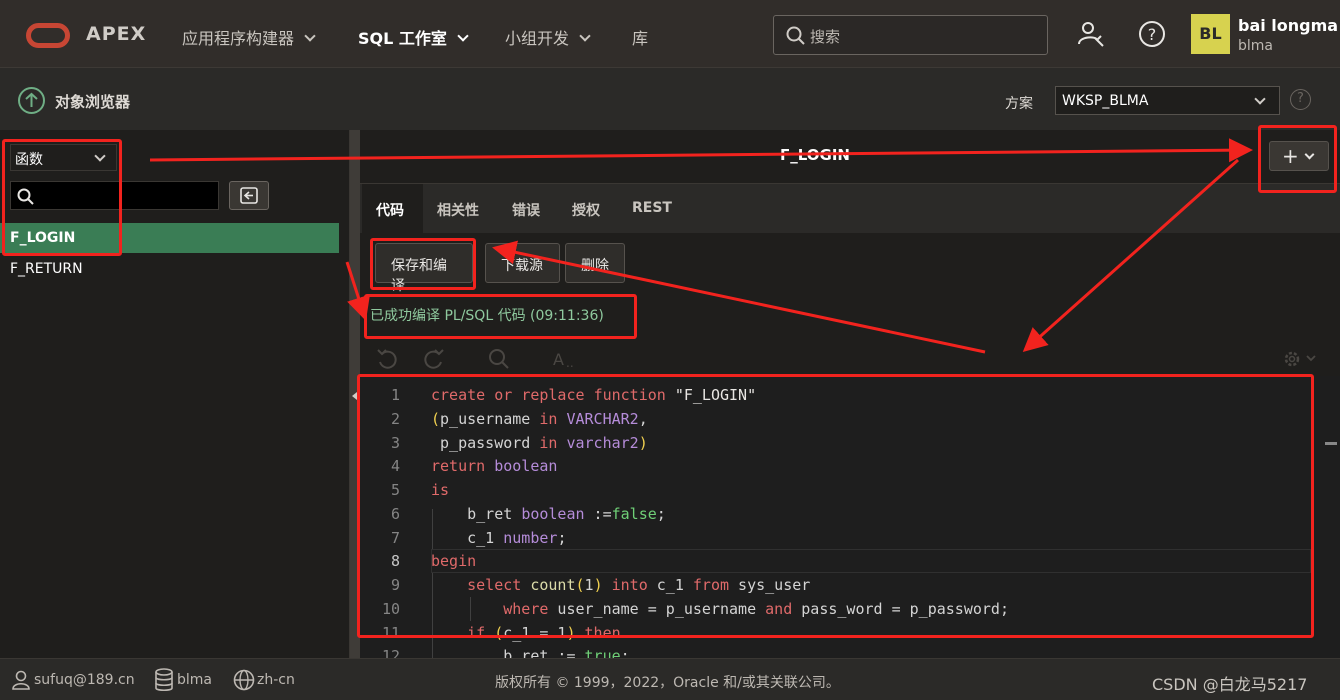 The width and height of the screenshot is (1340, 700). Describe the element at coordinates (667, 683) in the screenshot. I see `footer-copyright: 版权所有 © 1999，2022，Oracle 和/或其关联公司。` at that location.